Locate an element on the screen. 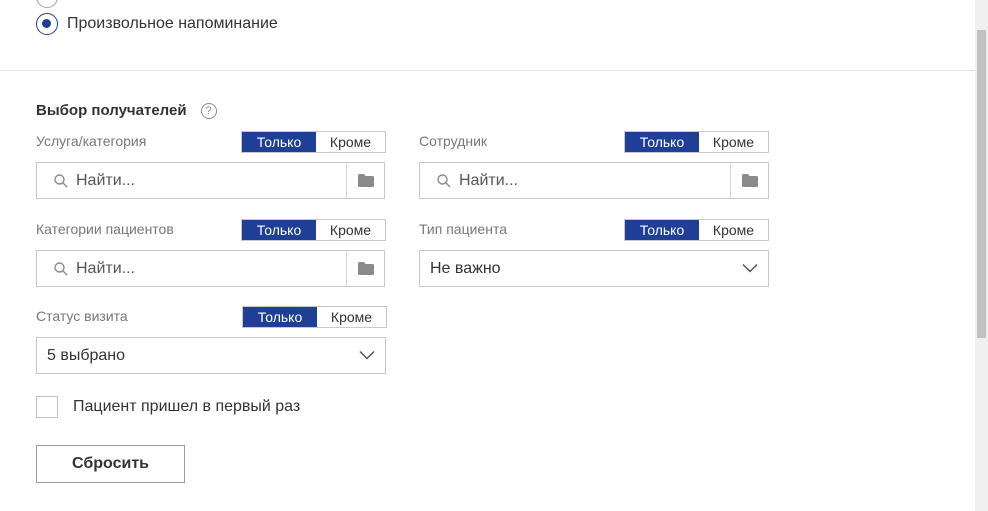  radio-button is located at coordinates (47, 4).